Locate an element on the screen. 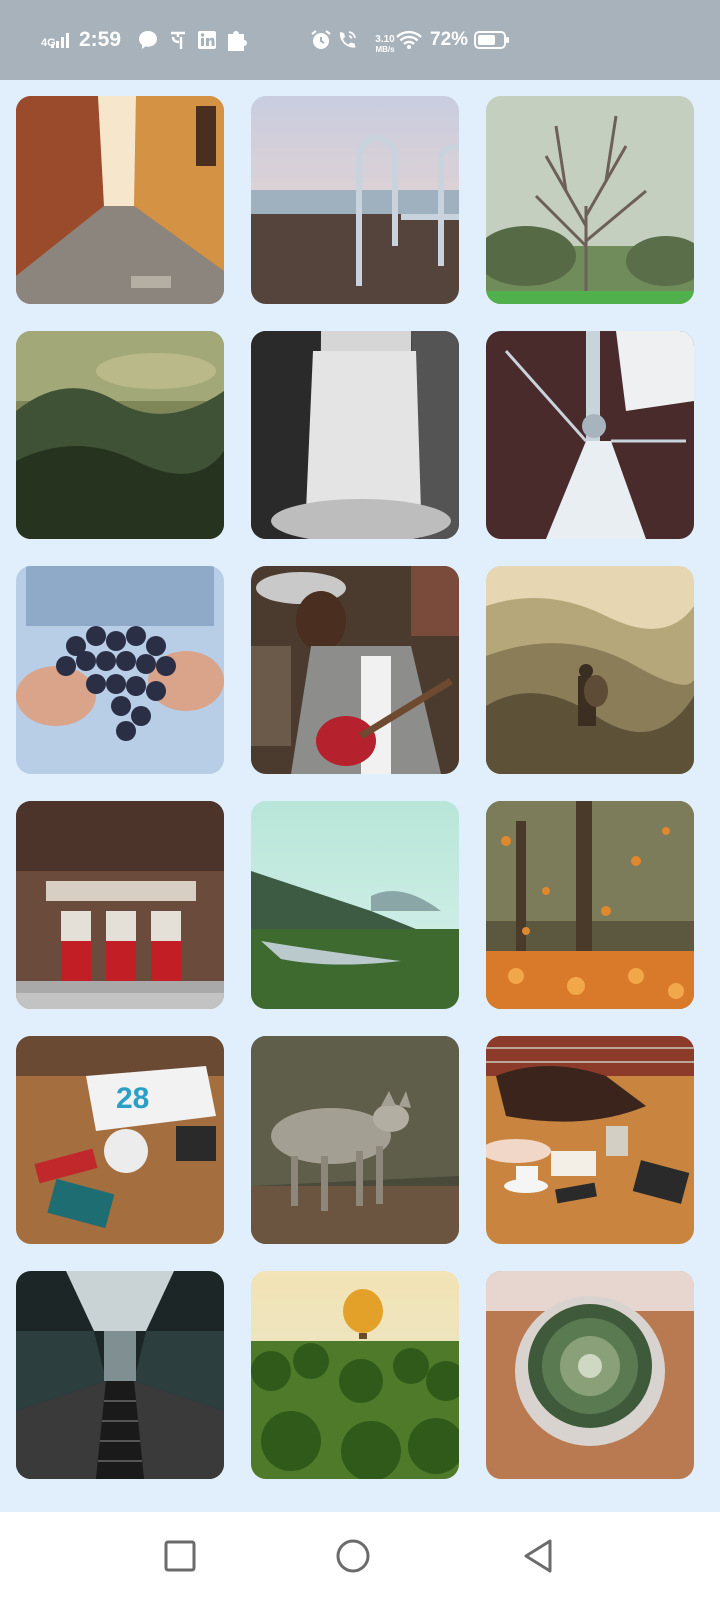 This screenshot has width=720, height=1600. signal-icon is located at coordinates (61, 40).